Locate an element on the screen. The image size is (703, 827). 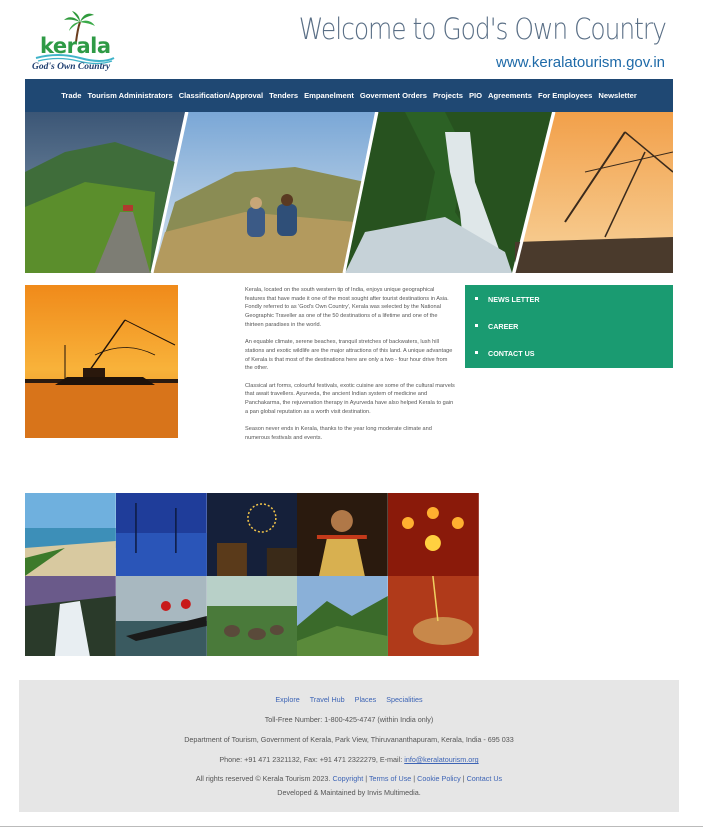
logo-word: kerala is located at coordinates (75, 46).